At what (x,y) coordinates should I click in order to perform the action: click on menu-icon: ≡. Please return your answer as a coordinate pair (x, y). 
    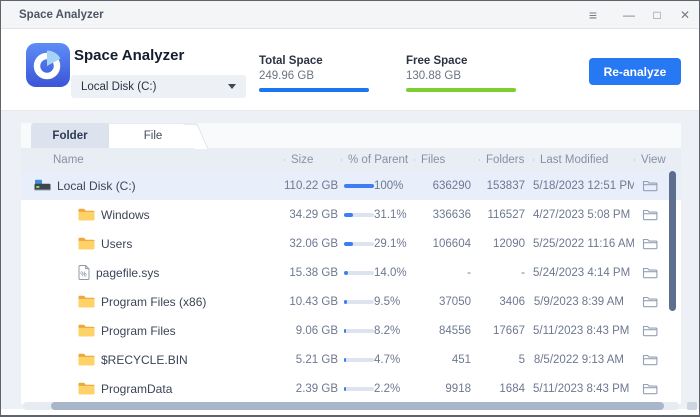
    Looking at the image, I should click on (593, 15).